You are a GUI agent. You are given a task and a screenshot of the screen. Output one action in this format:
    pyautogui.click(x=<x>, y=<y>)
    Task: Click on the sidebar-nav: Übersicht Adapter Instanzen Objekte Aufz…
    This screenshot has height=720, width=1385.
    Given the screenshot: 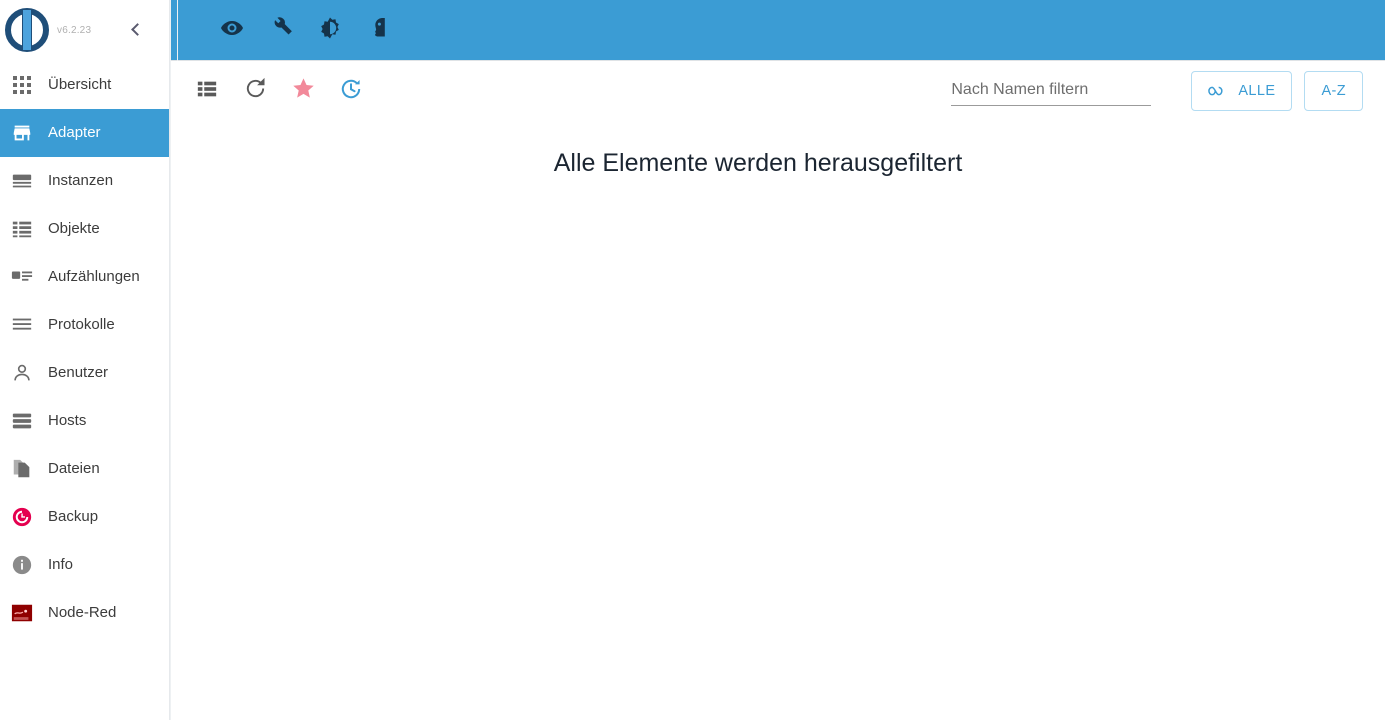 What is the action you would take?
    pyautogui.click(x=84, y=349)
    